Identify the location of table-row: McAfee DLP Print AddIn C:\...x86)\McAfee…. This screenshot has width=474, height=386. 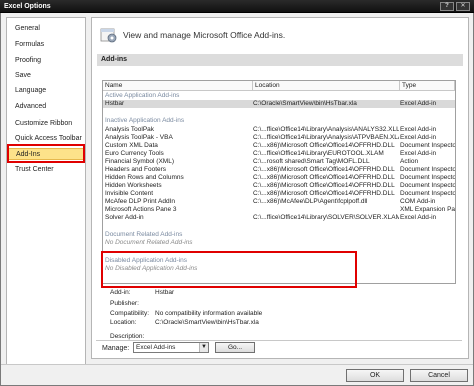
(279, 202).